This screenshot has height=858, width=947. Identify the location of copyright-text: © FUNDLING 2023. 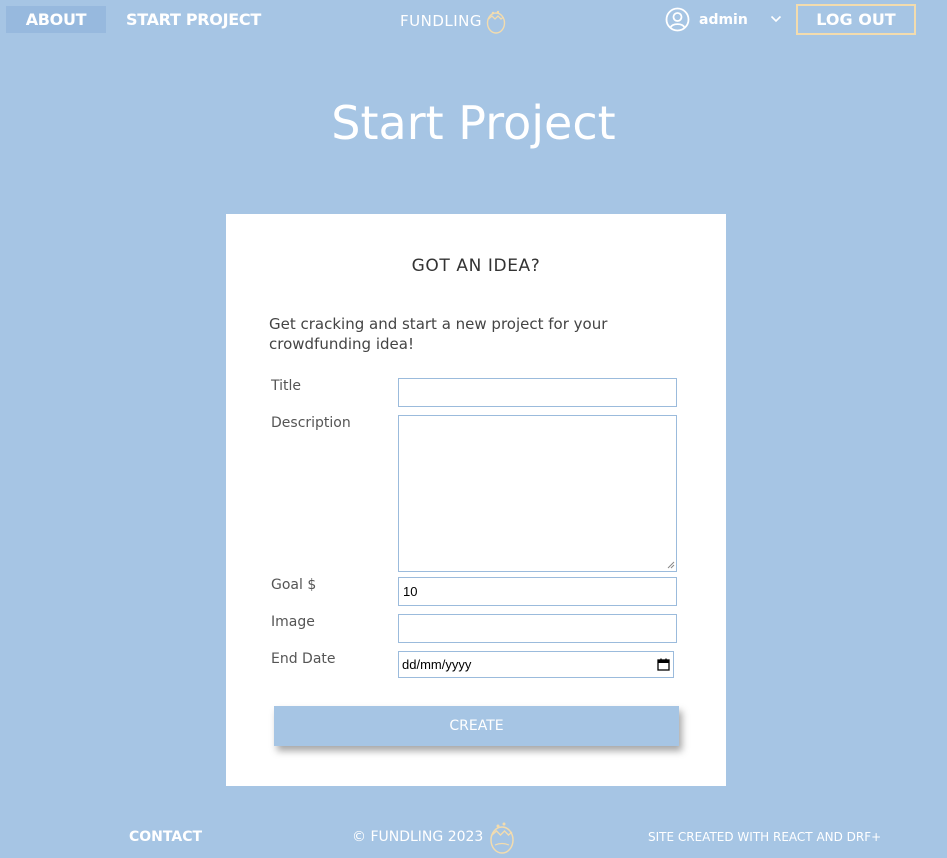
(418, 837).